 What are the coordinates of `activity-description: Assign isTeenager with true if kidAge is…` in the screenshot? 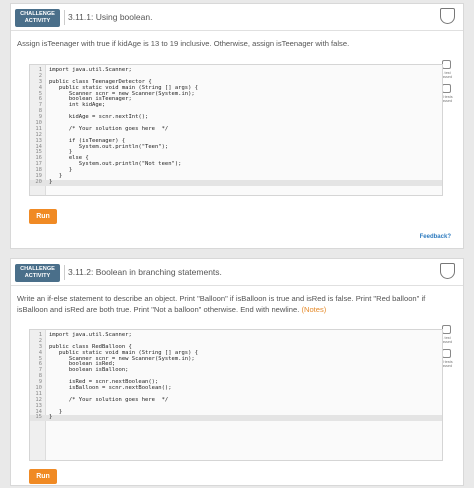 It's located at (183, 43).